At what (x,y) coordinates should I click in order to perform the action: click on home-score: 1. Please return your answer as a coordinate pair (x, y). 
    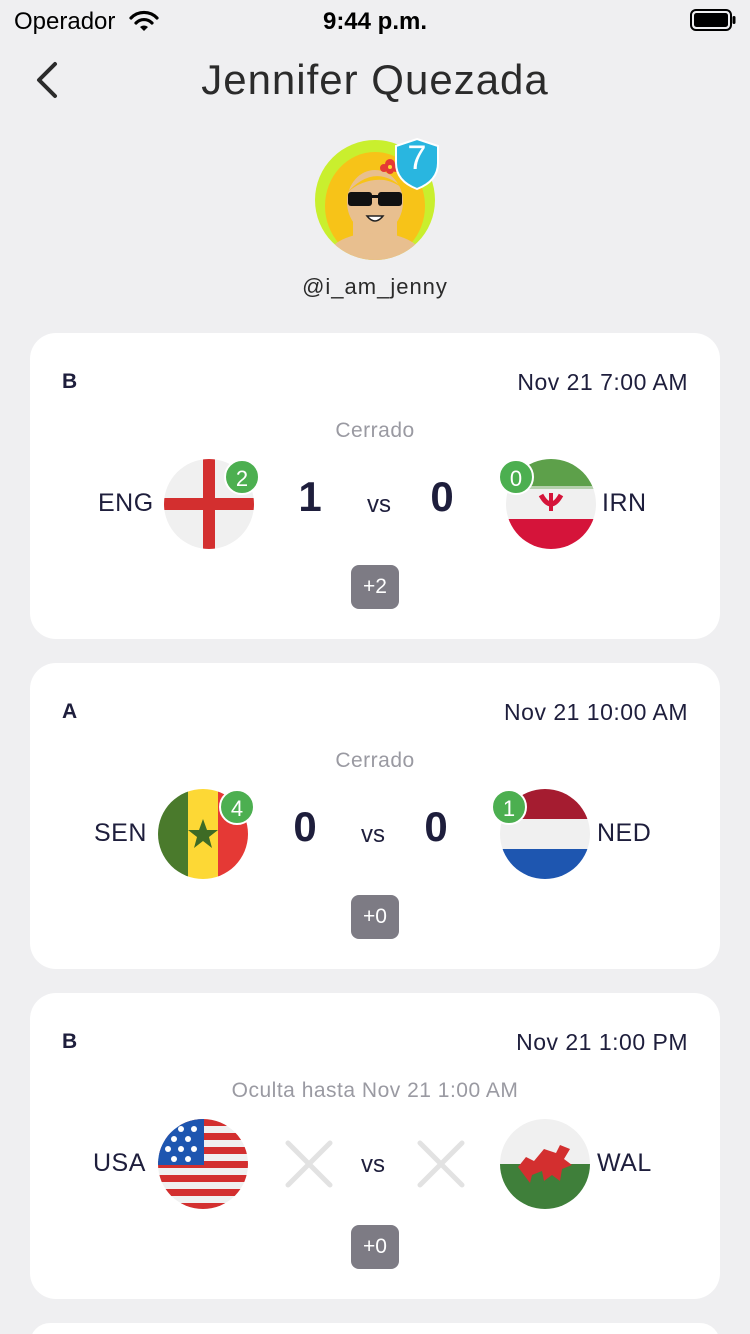
    Looking at the image, I should click on (310, 496).